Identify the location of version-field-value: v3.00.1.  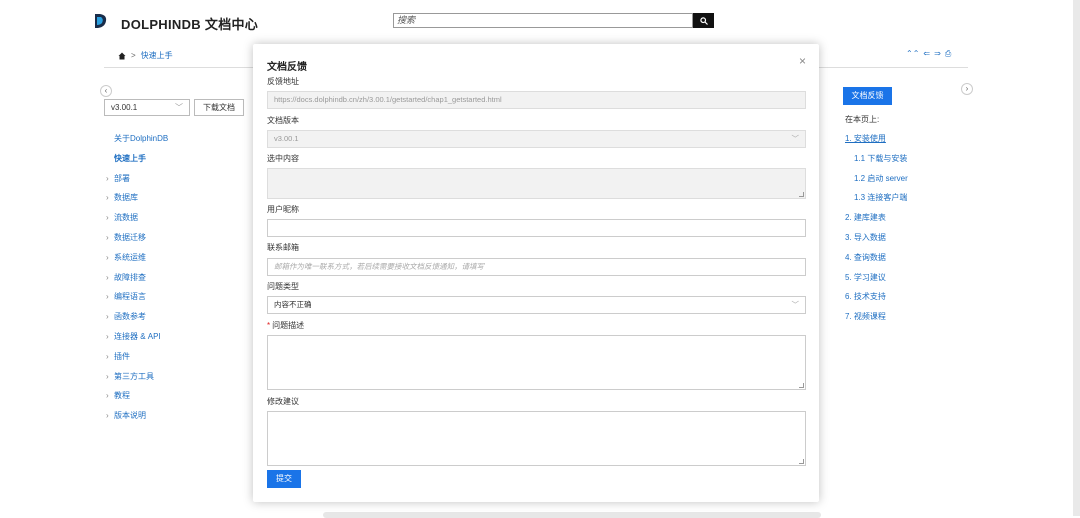
(286, 138).